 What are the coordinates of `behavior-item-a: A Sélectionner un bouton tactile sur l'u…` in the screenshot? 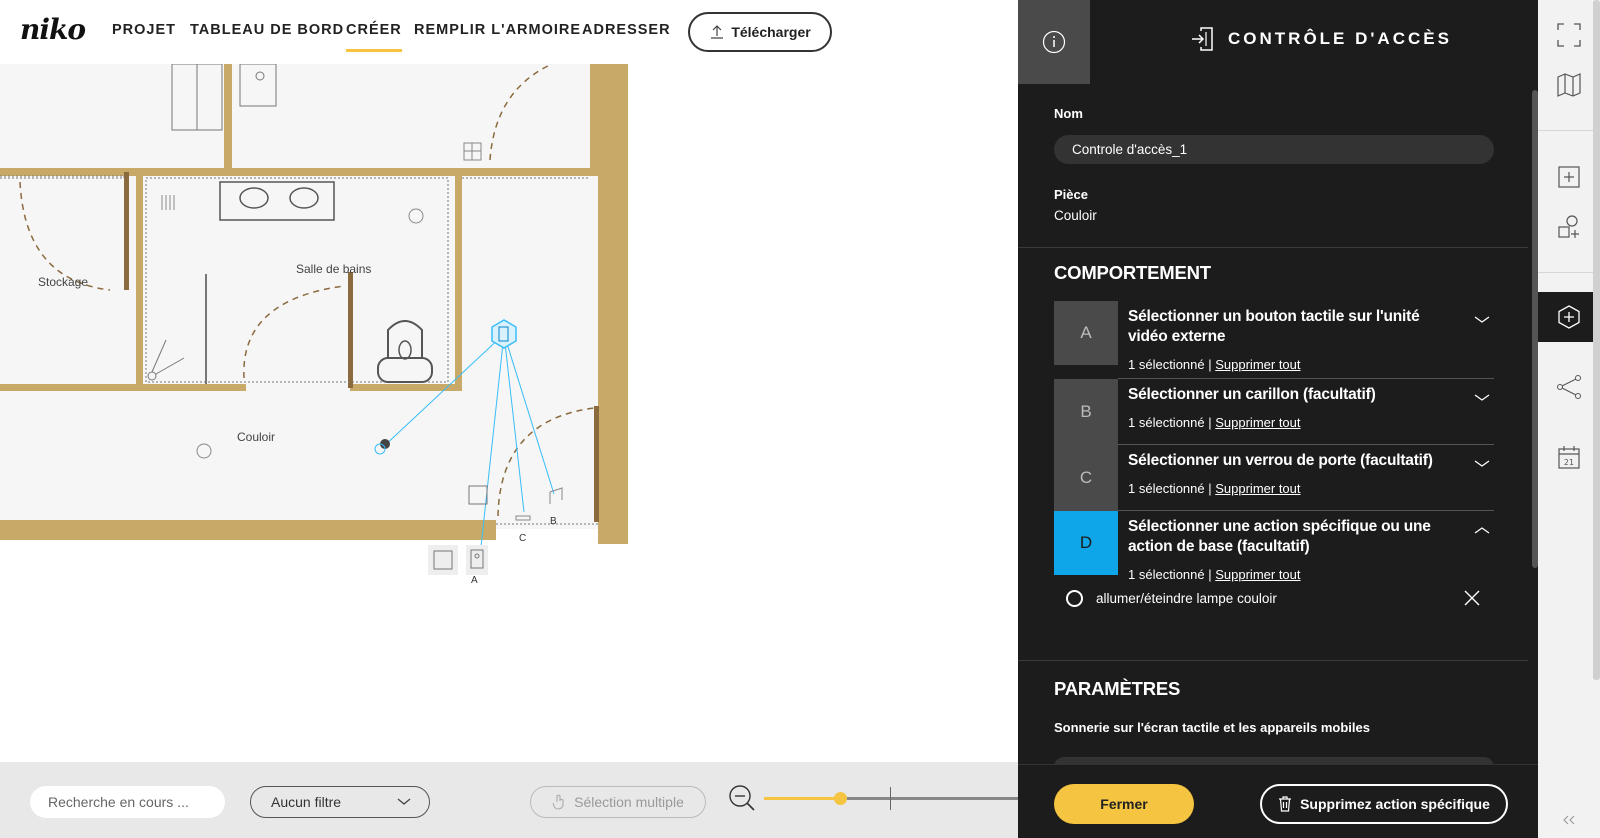 It's located at (1274, 340).